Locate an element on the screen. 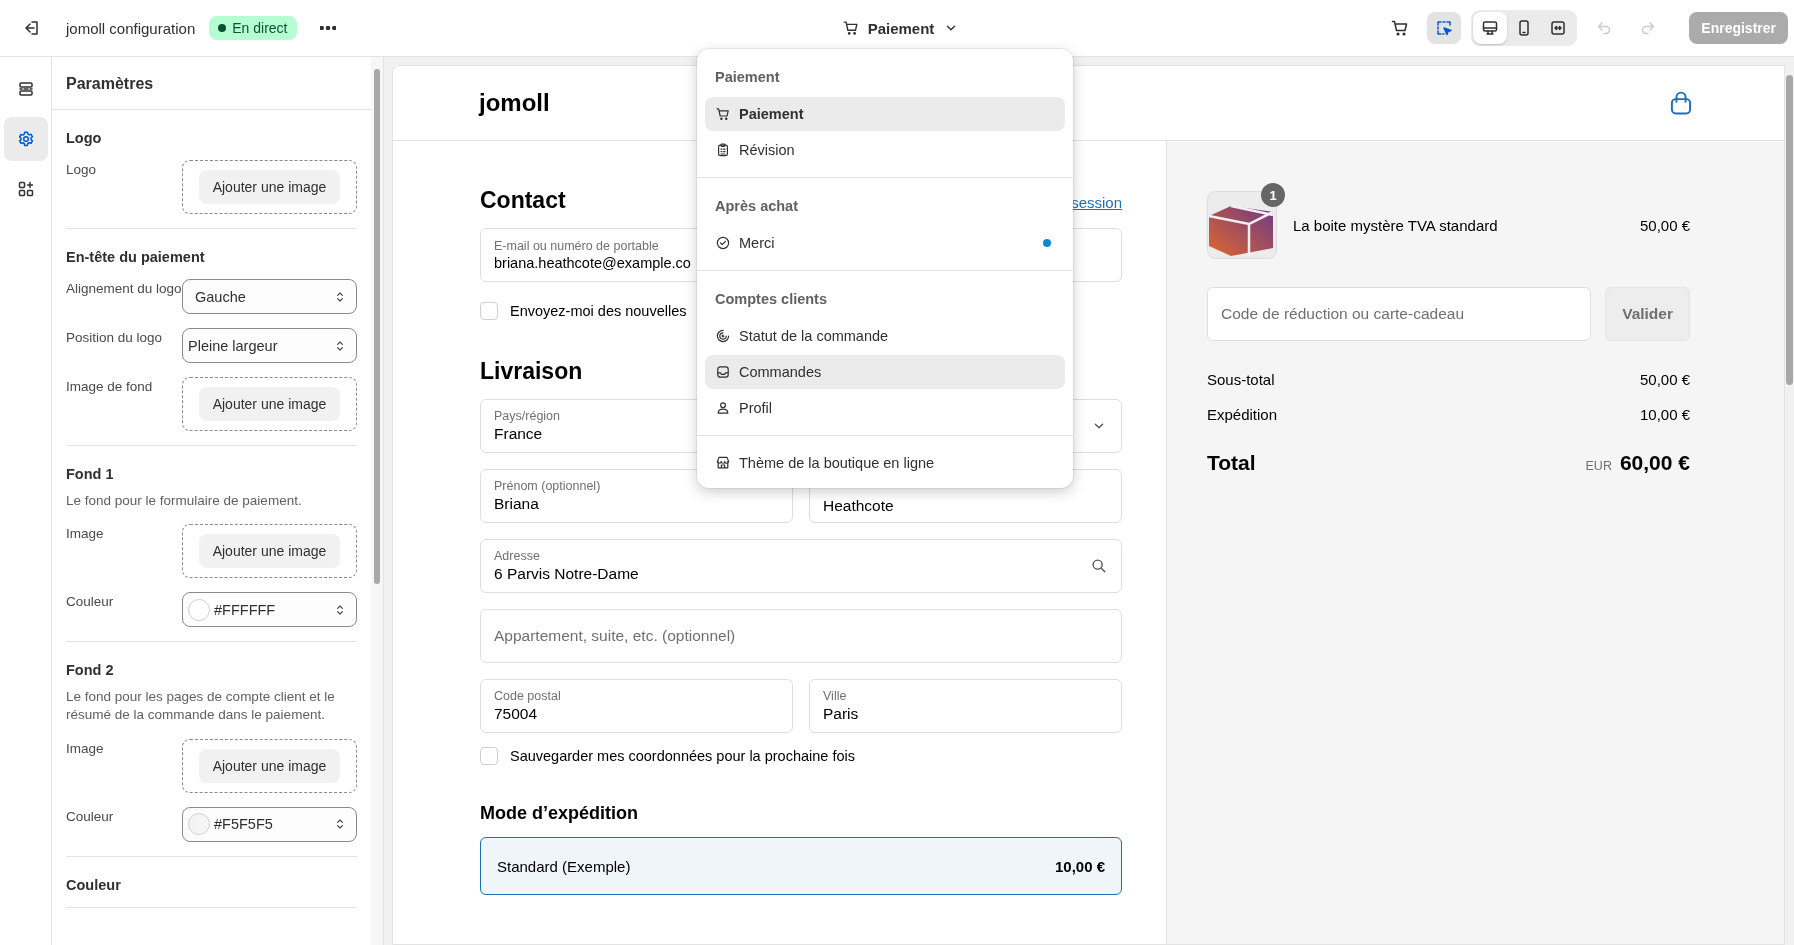 Image resolution: width=1794 pixels, height=945 pixels. login-link: session is located at coordinates (1096, 202).